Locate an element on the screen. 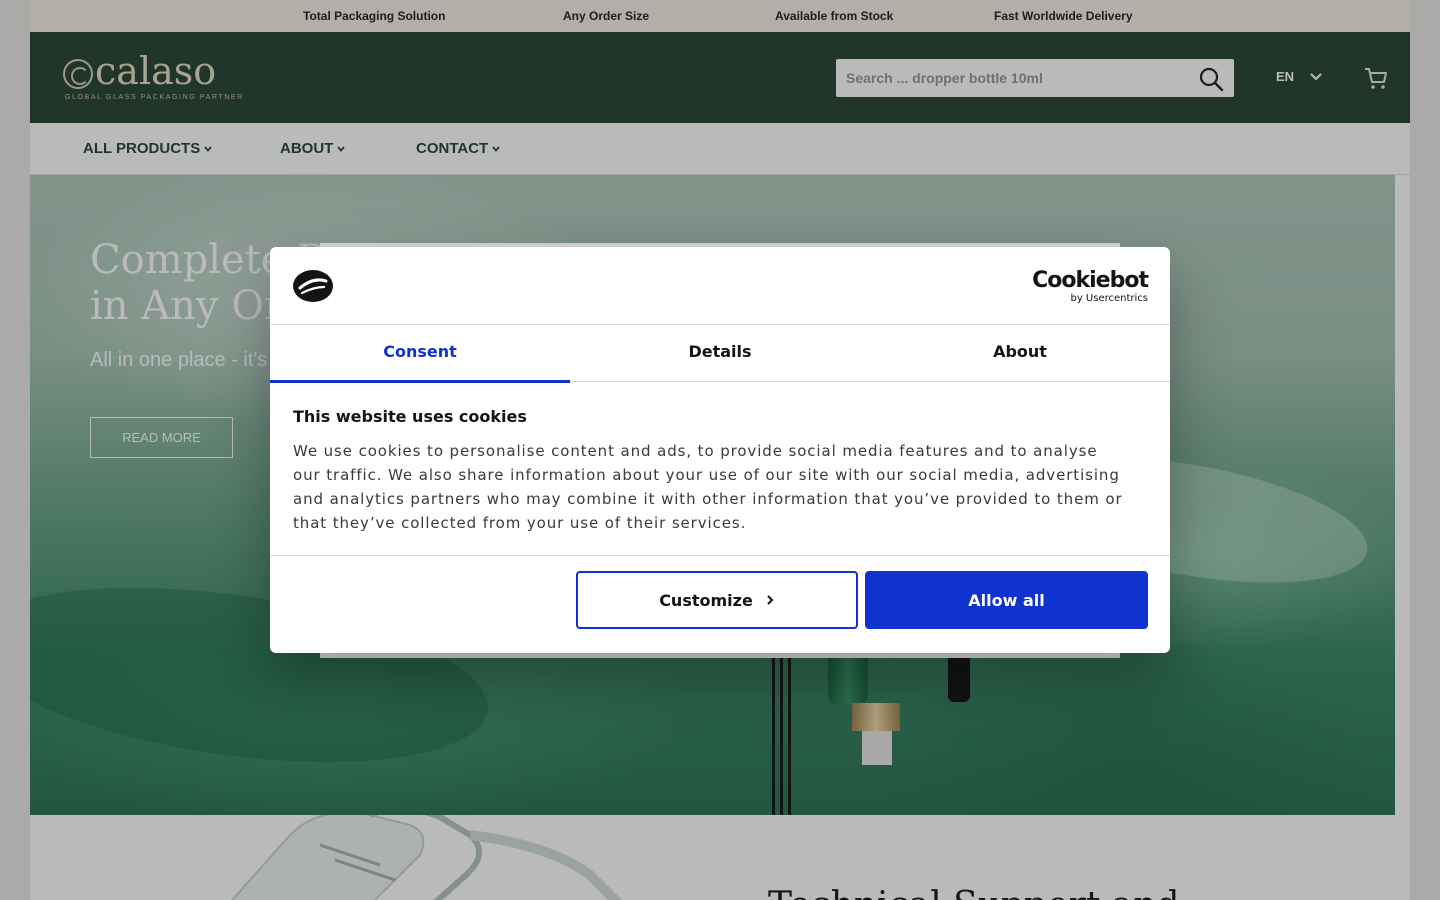 This screenshot has height=900, width=1440. cookiebot-logo: Cookiebot by Usercentrics is located at coordinates (1090, 286).